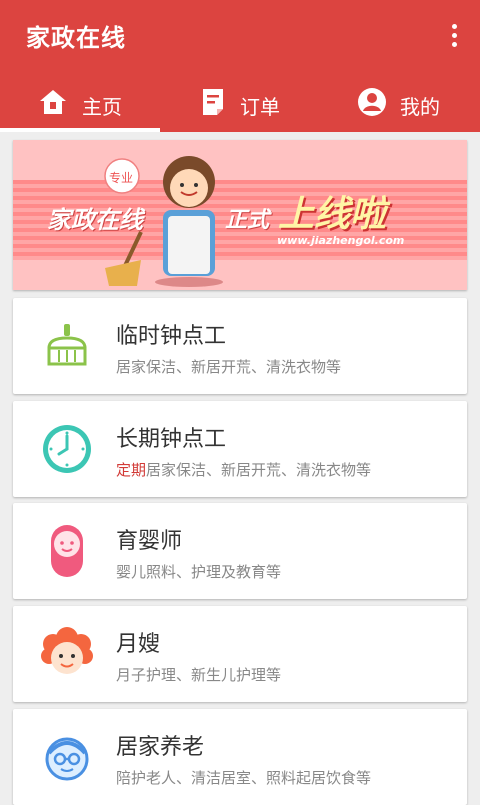  I want to click on tab-profile: 我的, so click(400, 104).